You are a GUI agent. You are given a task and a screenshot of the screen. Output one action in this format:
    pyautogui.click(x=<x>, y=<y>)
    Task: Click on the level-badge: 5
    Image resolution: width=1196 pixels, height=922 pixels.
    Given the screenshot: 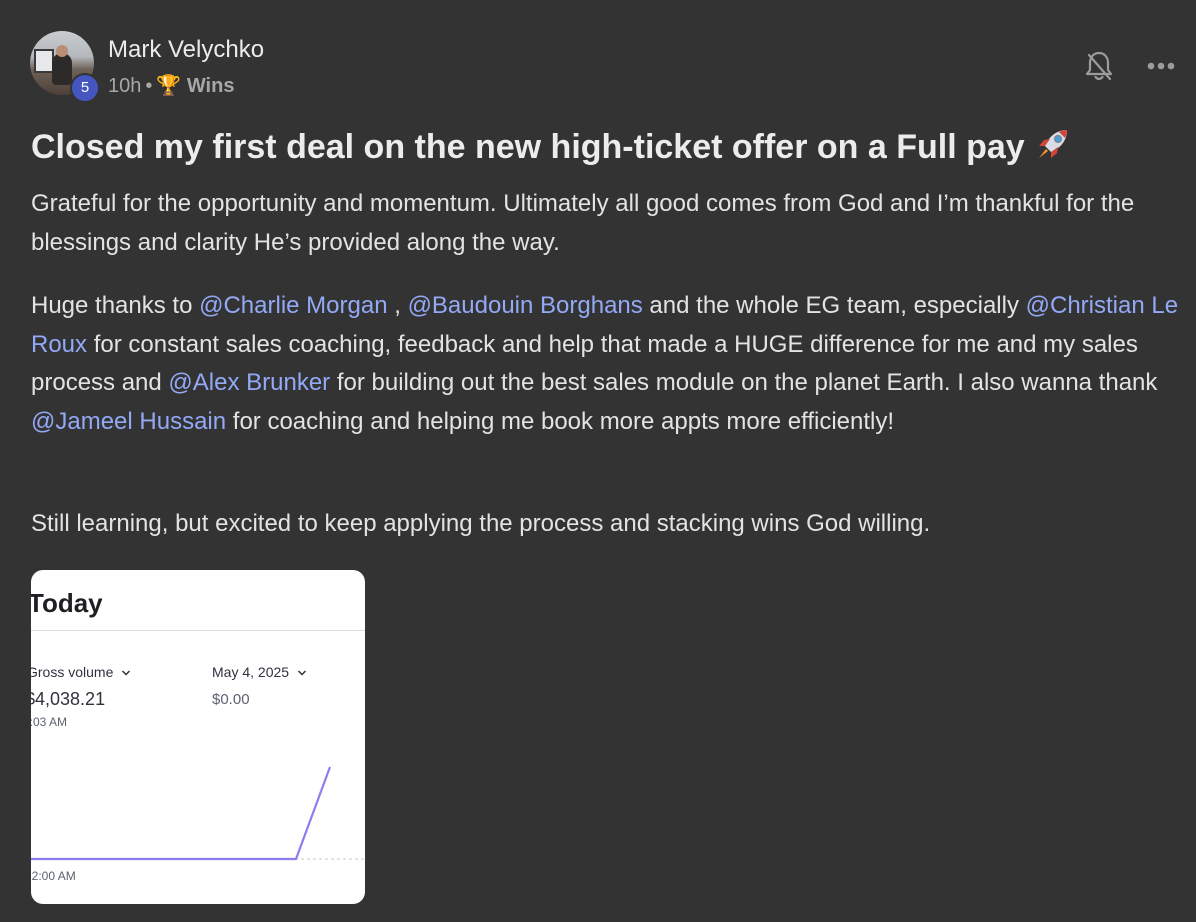 What is the action you would take?
    pyautogui.click(x=85, y=88)
    